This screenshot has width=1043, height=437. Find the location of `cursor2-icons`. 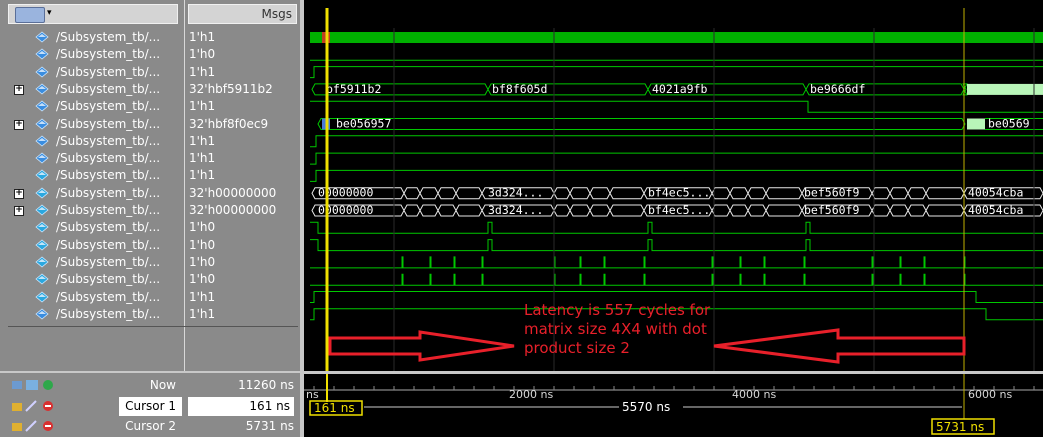

cursor2-icons is located at coordinates (37, 426).